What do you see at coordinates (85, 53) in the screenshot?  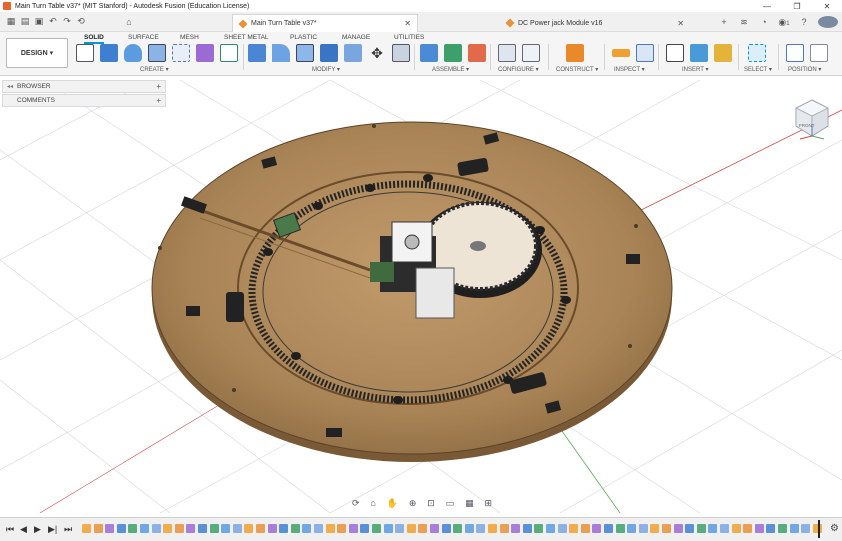 I see `create-sketch-icon` at bounding box center [85, 53].